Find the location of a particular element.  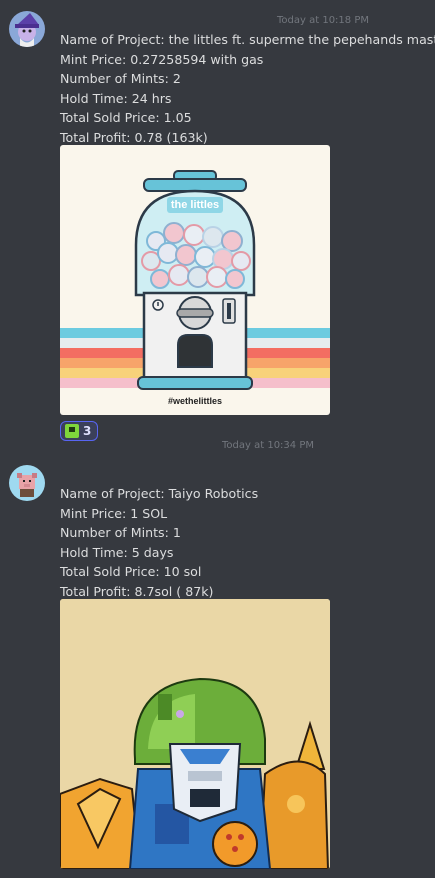

pig-avatar-icon is located at coordinates (27, 483).